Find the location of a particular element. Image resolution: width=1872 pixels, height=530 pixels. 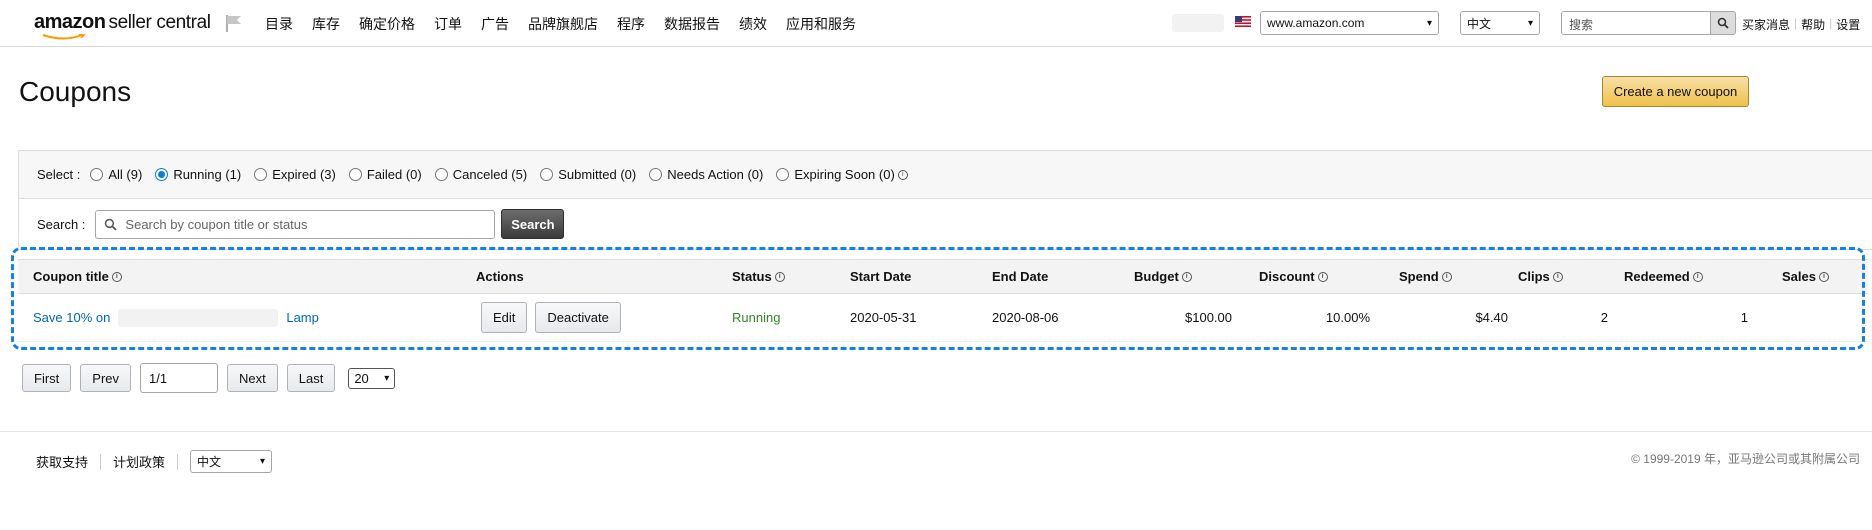

flag-icon is located at coordinates (234, 23).